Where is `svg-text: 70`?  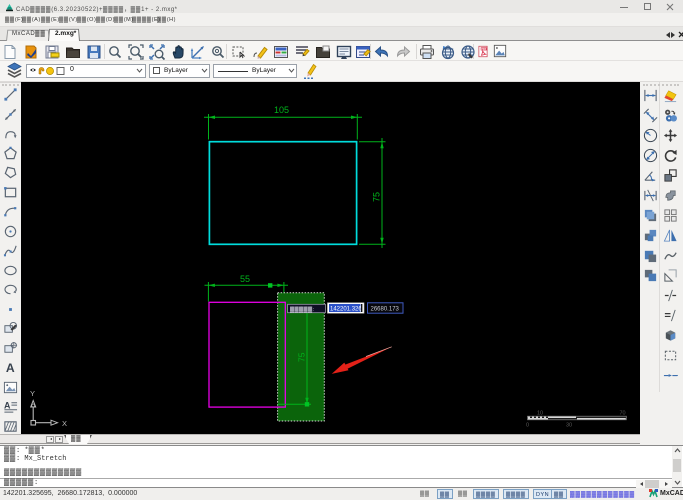
svg-text: 70 is located at coordinates (623, 414).